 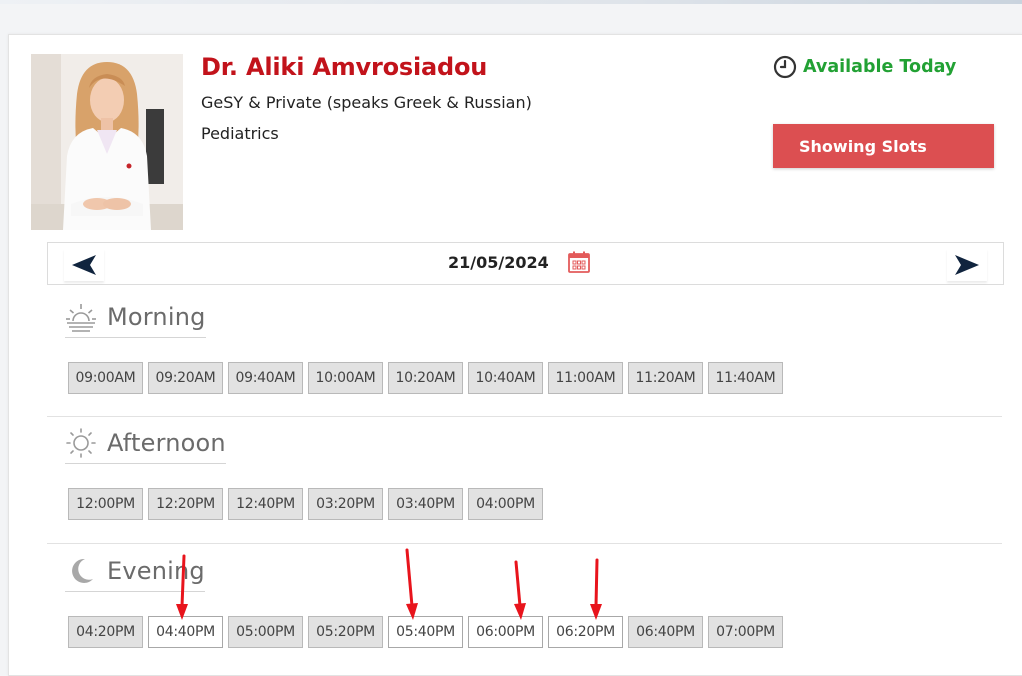 I want to click on time-slot: 06:00PM, so click(x=505, y=632).